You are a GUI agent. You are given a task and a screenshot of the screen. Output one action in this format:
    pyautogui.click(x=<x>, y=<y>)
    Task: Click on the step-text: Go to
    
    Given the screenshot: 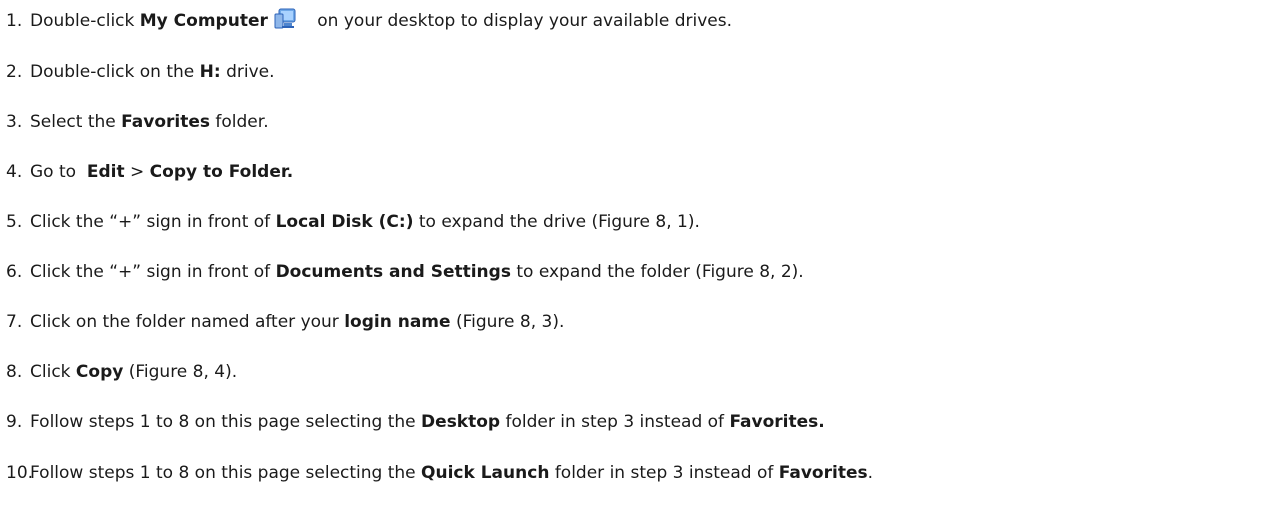 What is the action you would take?
    pyautogui.click(x=58, y=172)
    